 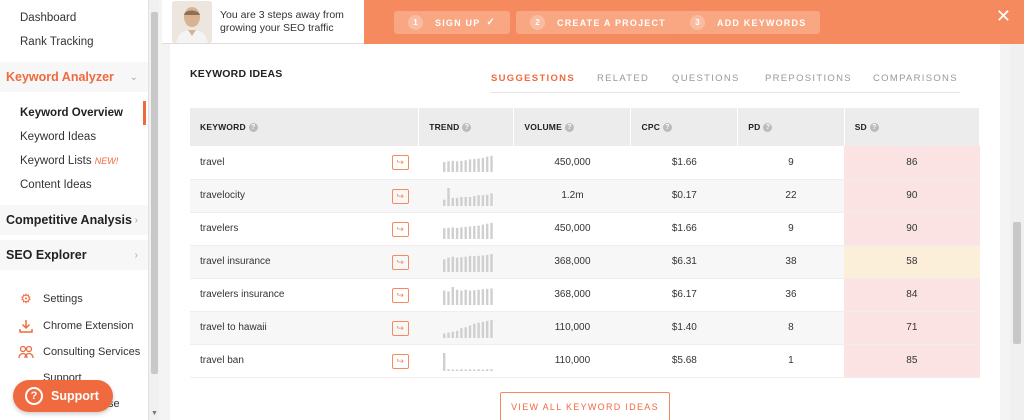 What do you see at coordinates (242, 294) in the screenshot?
I see `keyword-text: travelers insurance` at bounding box center [242, 294].